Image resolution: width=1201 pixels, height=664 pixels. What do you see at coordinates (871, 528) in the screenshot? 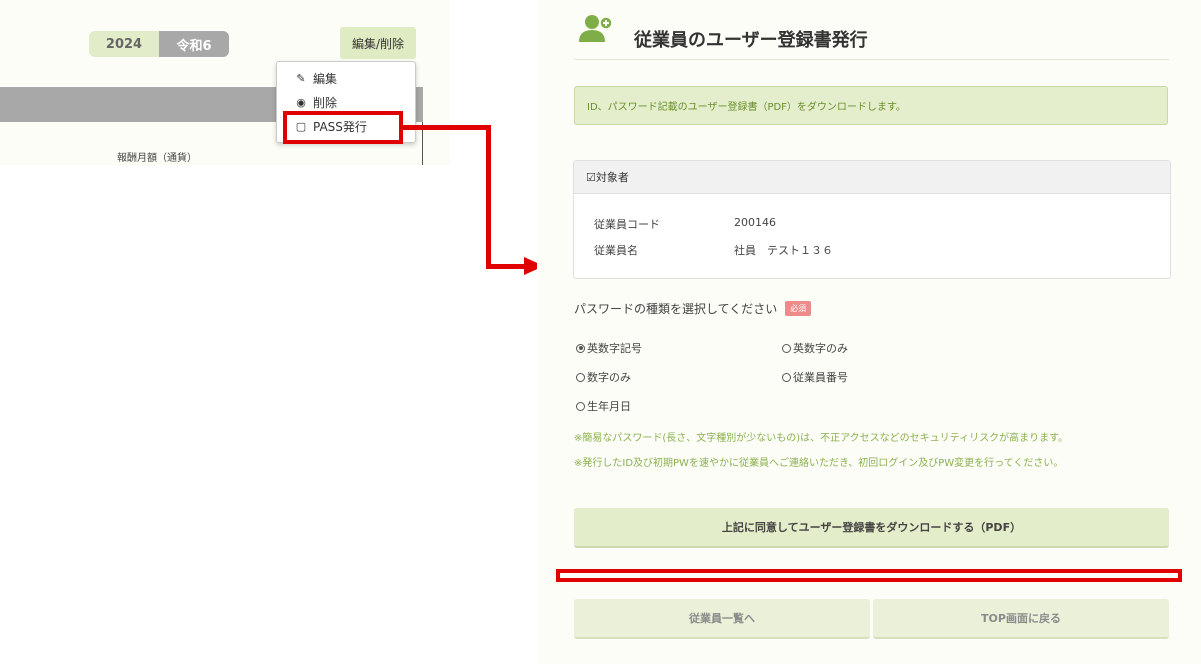
I see `download-pdf-button: 上記に同意してユーザー登録書をダウンロードする（PDF）` at bounding box center [871, 528].